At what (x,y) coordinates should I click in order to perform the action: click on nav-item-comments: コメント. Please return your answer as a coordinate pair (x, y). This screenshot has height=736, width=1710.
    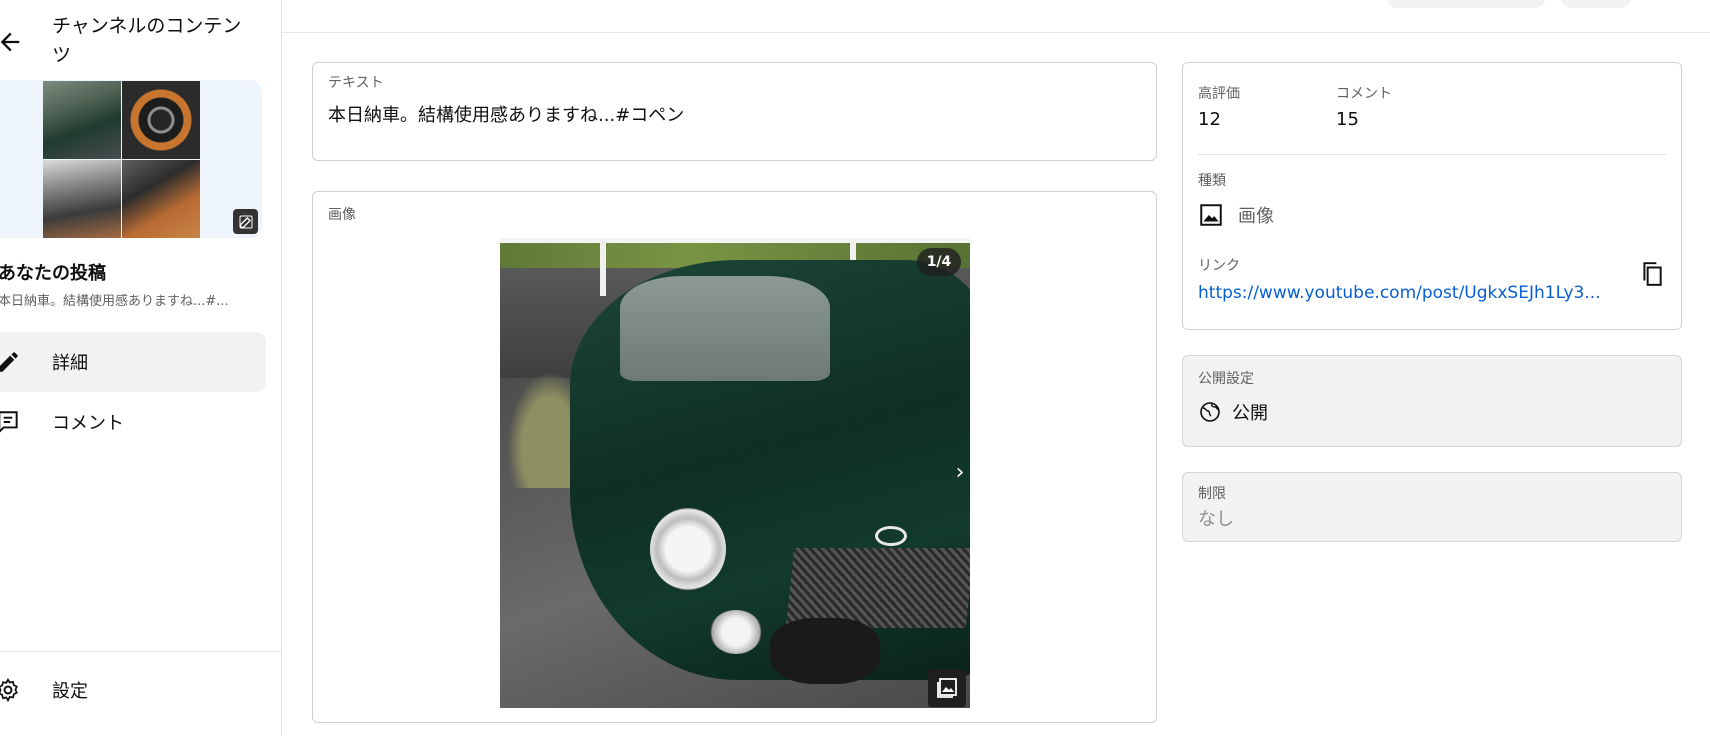
    Looking at the image, I should click on (133, 422).